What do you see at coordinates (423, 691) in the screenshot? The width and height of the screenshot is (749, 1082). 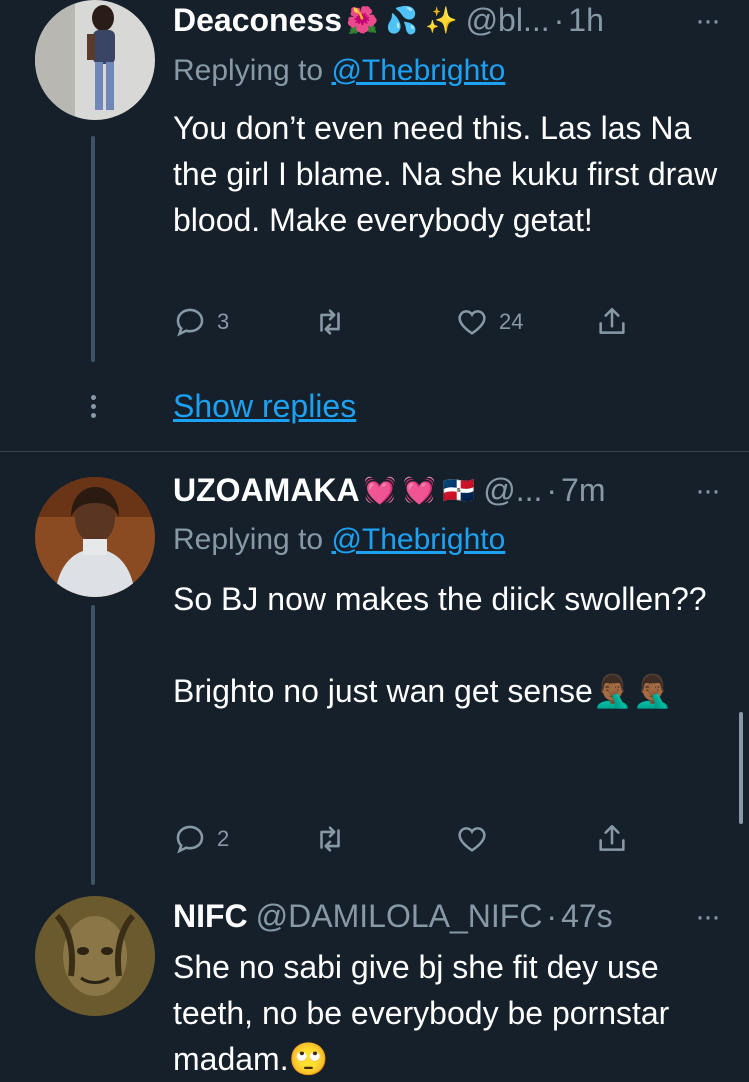 I see `tweet-text-line: Brighto no just wan get sense🤦🏾‍♂️🤦🏾‍♂️` at bounding box center [423, 691].